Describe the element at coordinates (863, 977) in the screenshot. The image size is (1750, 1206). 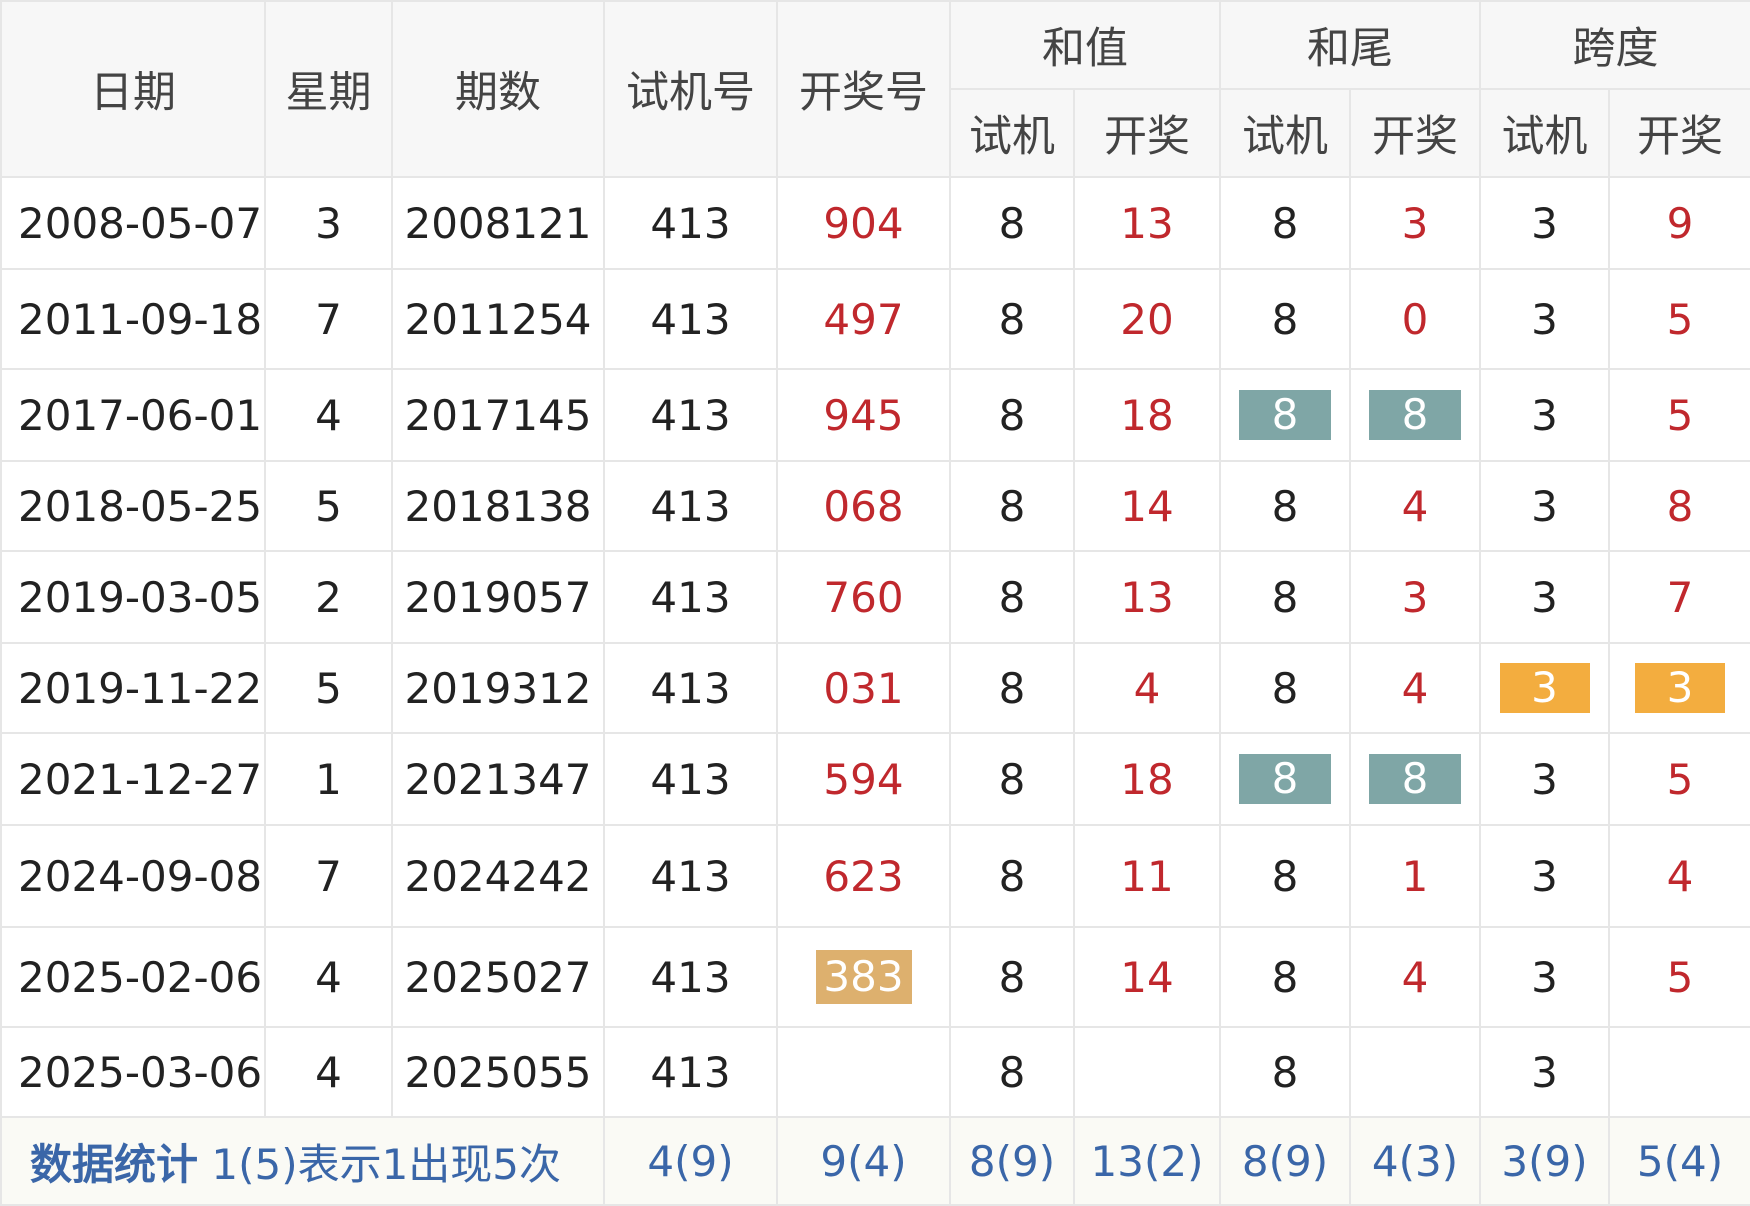
I see `cell-draw-number: 383` at that location.